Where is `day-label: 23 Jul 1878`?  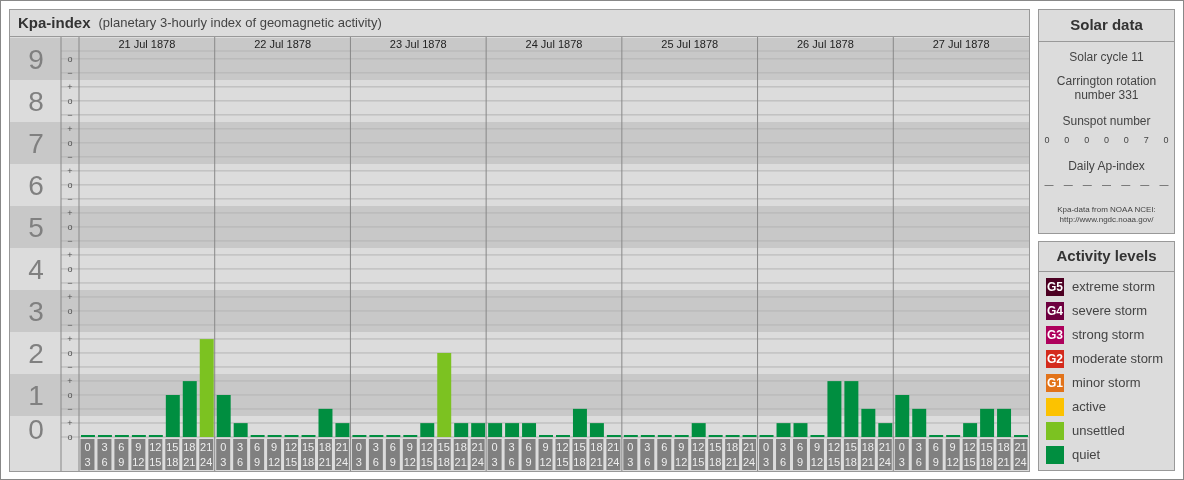 day-label: 23 Jul 1878 is located at coordinates (418, 44).